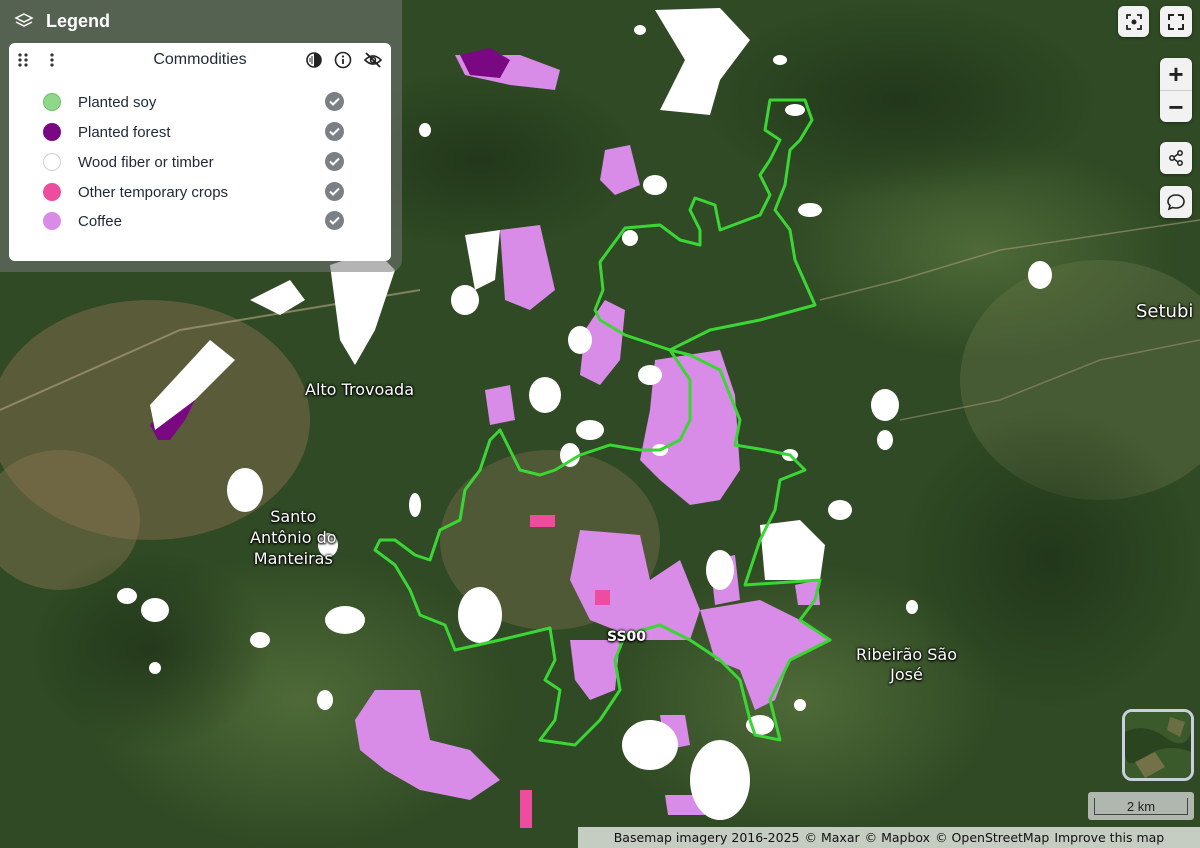  Describe the element at coordinates (78, 20) in the screenshot. I see `legend-title: Legend` at that location.